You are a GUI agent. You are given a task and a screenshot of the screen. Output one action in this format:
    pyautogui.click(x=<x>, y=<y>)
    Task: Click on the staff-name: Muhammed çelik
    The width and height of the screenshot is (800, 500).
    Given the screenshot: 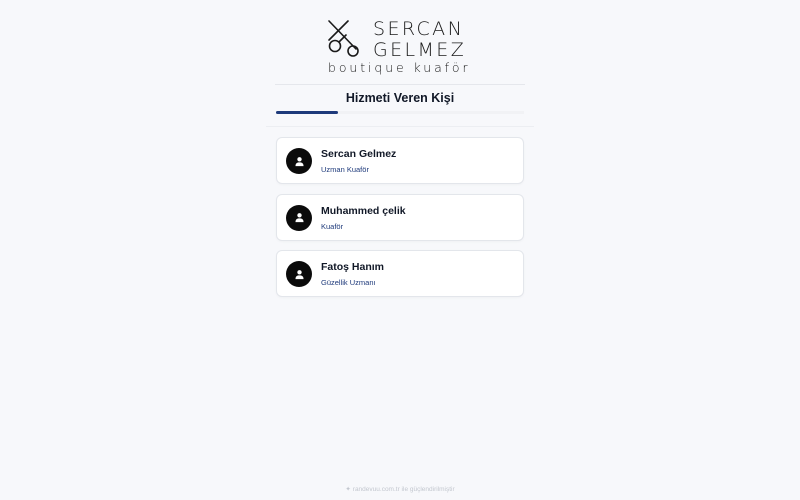 What is the action you would take?
    pyautogui.click(x=363, y=210)
    